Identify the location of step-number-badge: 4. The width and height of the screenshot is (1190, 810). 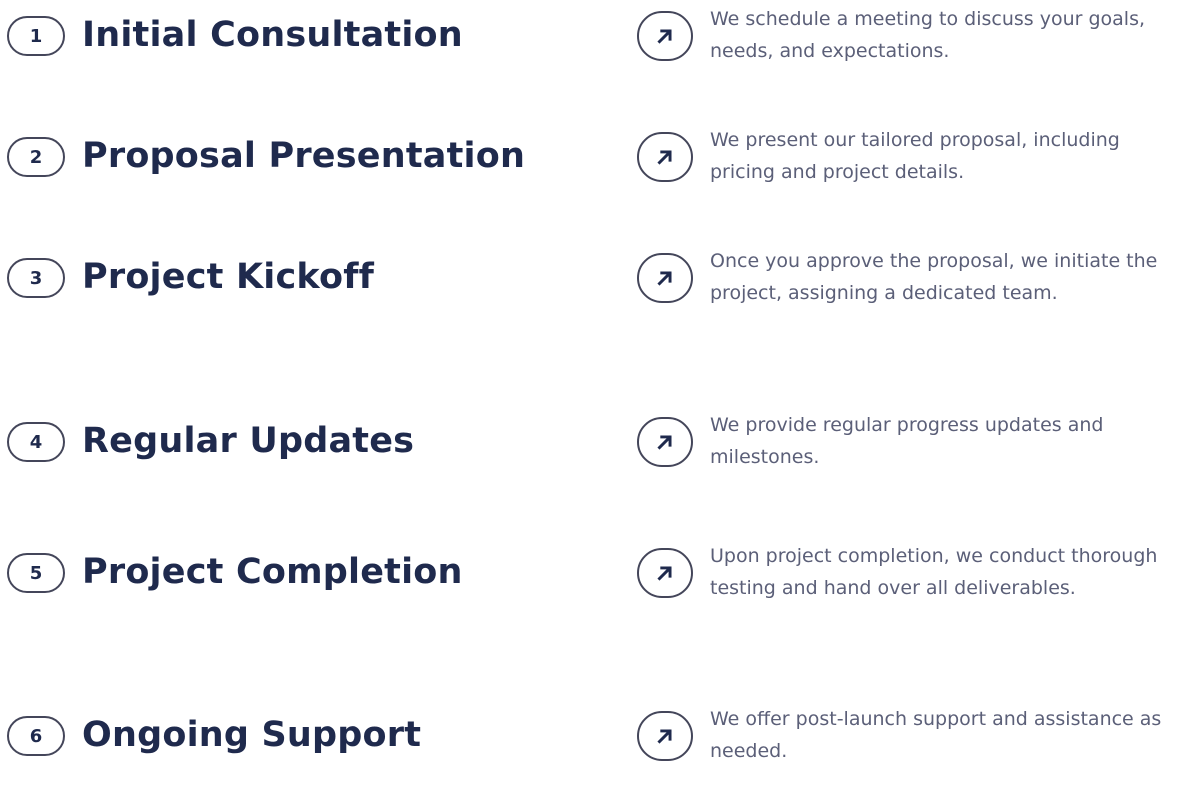
(36, 442).